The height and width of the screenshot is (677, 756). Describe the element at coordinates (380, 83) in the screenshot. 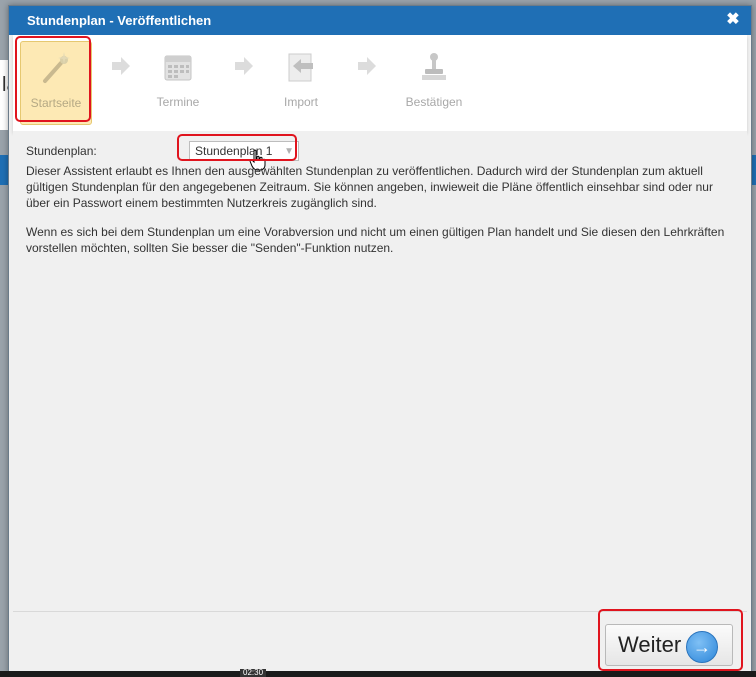

I see `wizard-steps: Startseite Termine Import Bestätigen` at that location.